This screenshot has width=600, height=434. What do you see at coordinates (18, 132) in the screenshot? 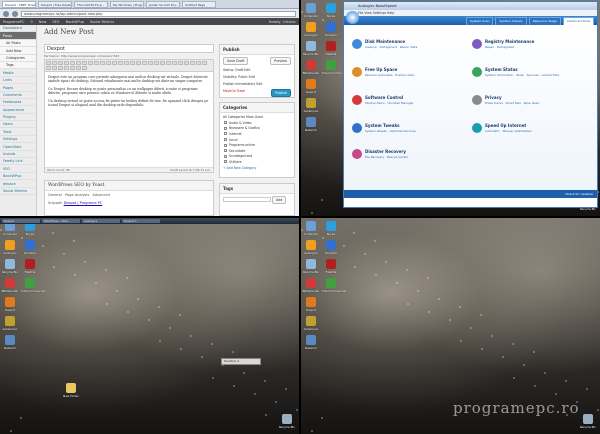
I see `sidebar-item: Tools` at bounding box center [18, 132].